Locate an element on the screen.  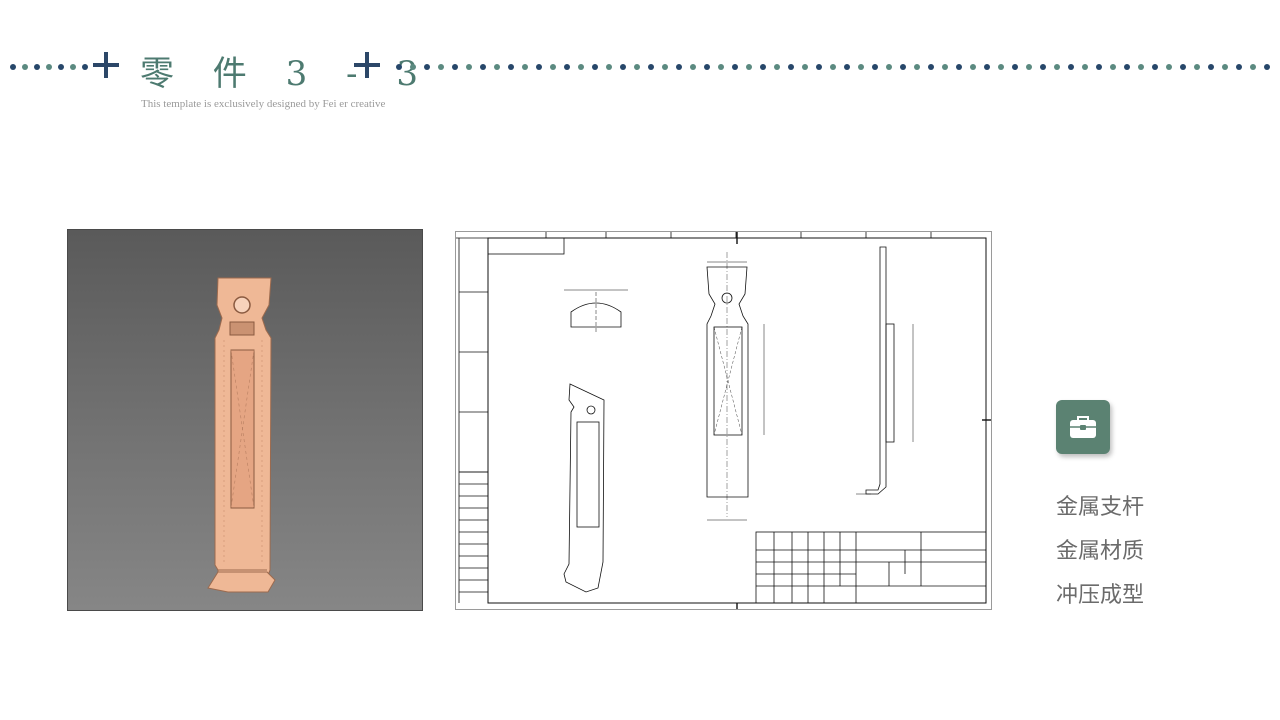
toolbox-icon is located at coordinates (1083, 427).